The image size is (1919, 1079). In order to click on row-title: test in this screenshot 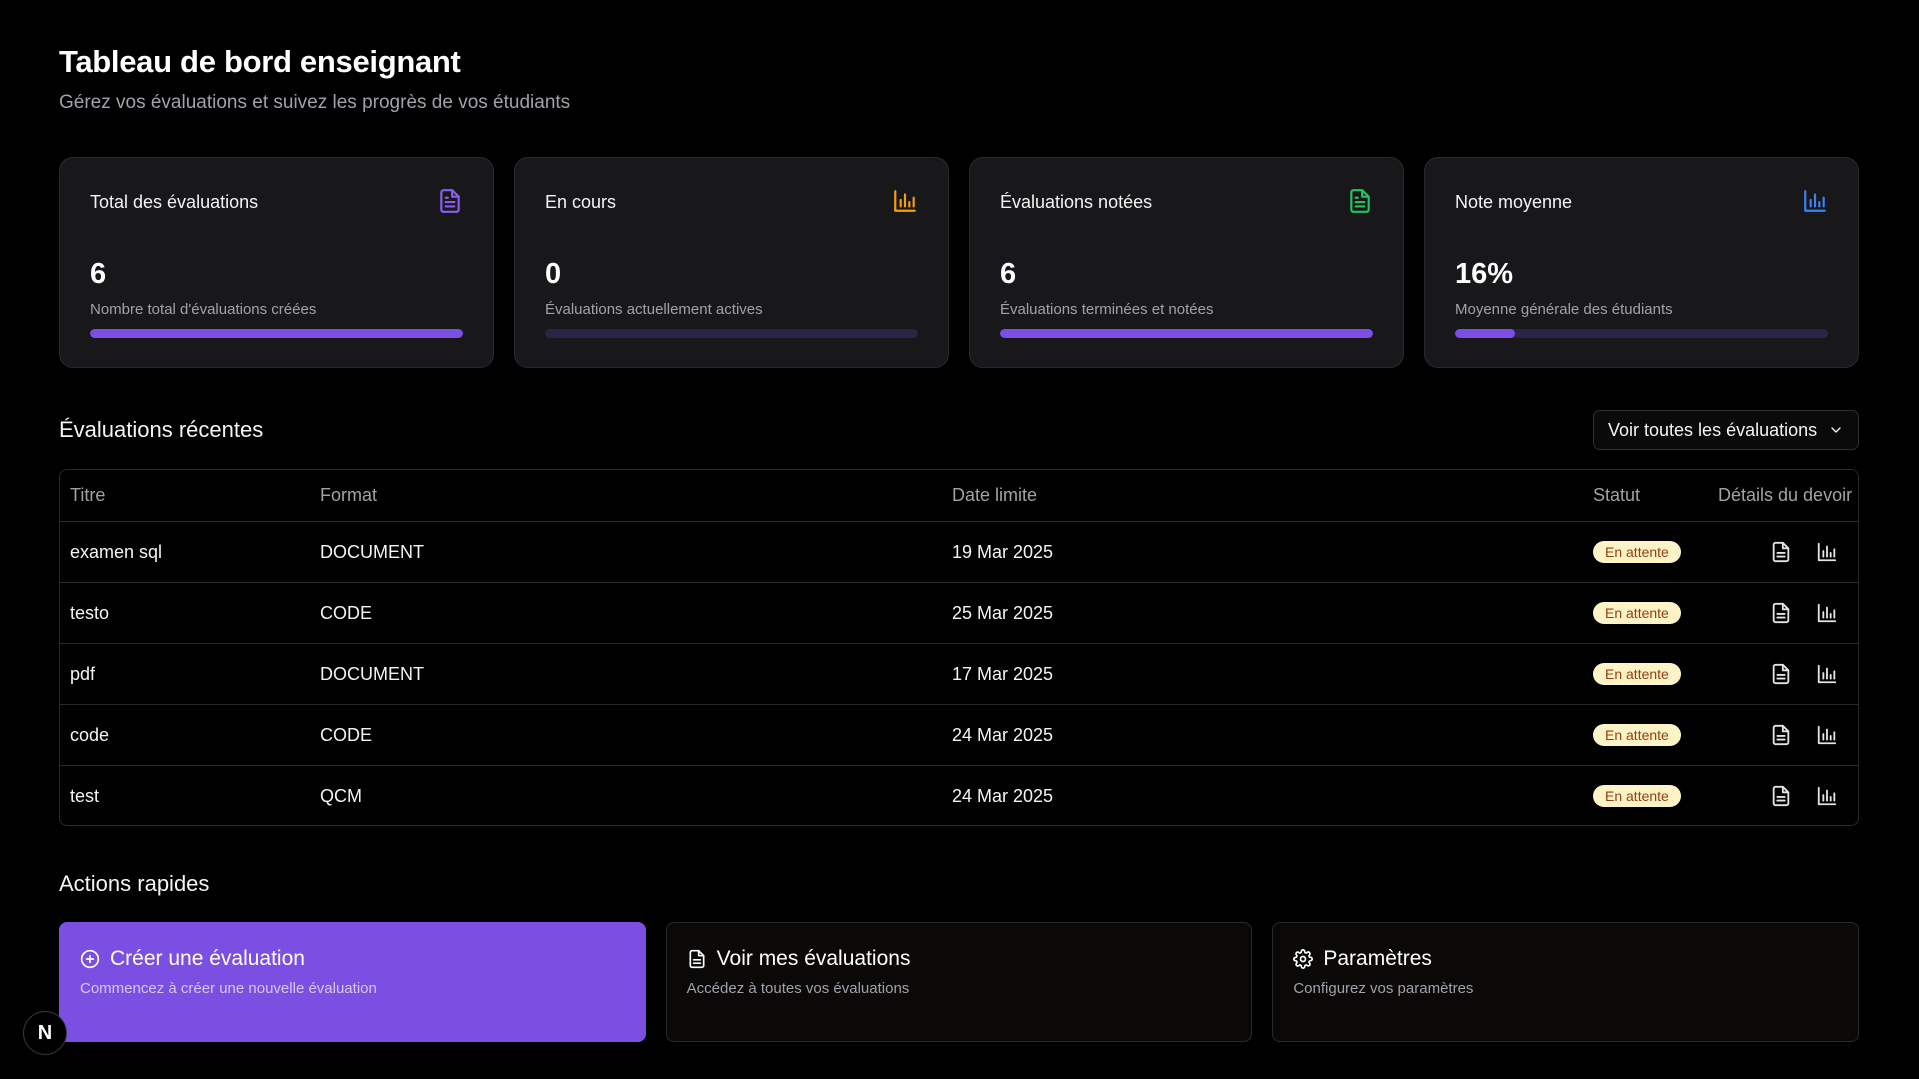, I will do `click(85, 795)`.